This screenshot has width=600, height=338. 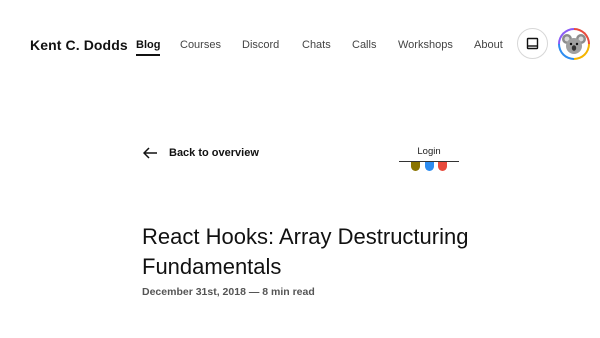 I want to click on back-link-label: Back to overview, so click(x=214, y=153).